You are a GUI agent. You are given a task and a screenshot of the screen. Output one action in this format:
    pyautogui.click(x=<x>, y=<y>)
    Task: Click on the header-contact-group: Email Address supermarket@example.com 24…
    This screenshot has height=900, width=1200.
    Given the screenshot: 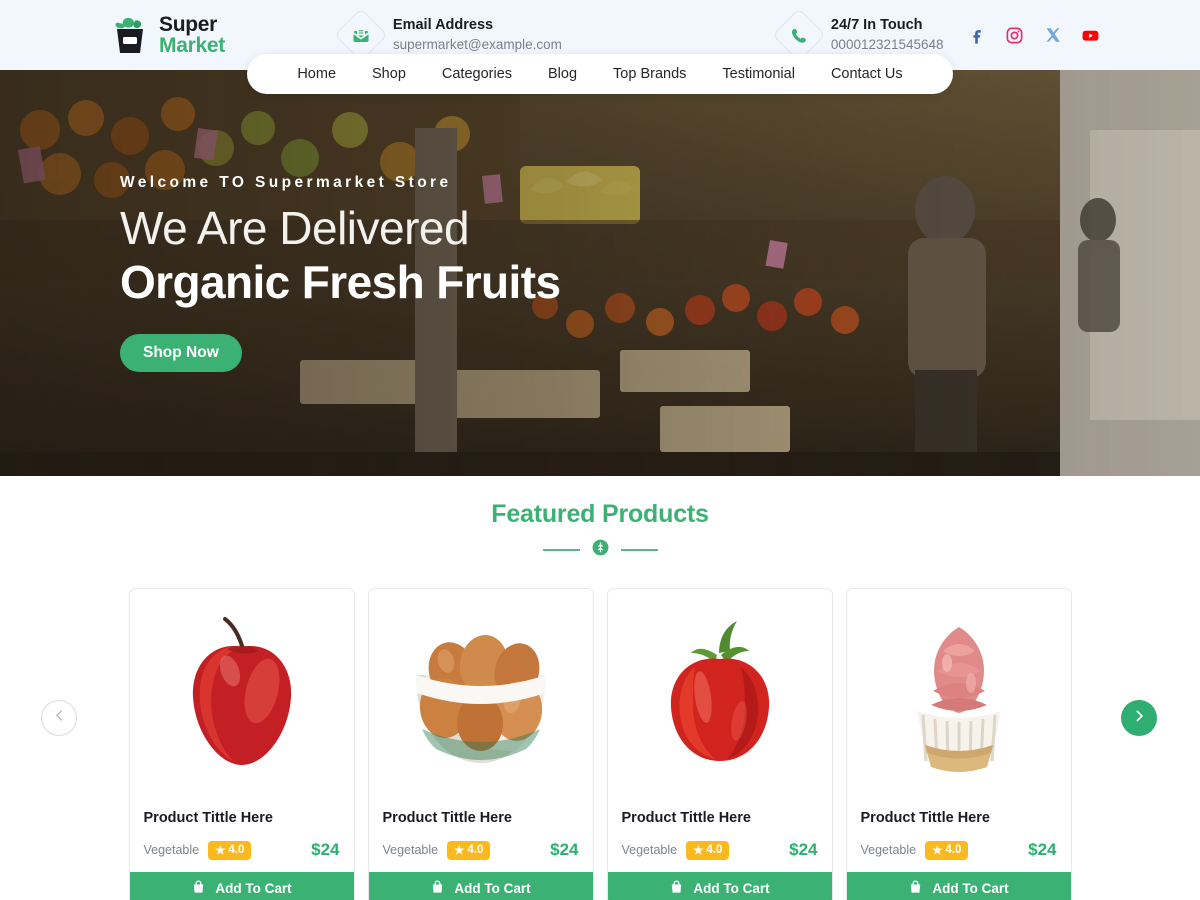 What is the action you would take?
    pyautogui.click(x=639, y=35)
    